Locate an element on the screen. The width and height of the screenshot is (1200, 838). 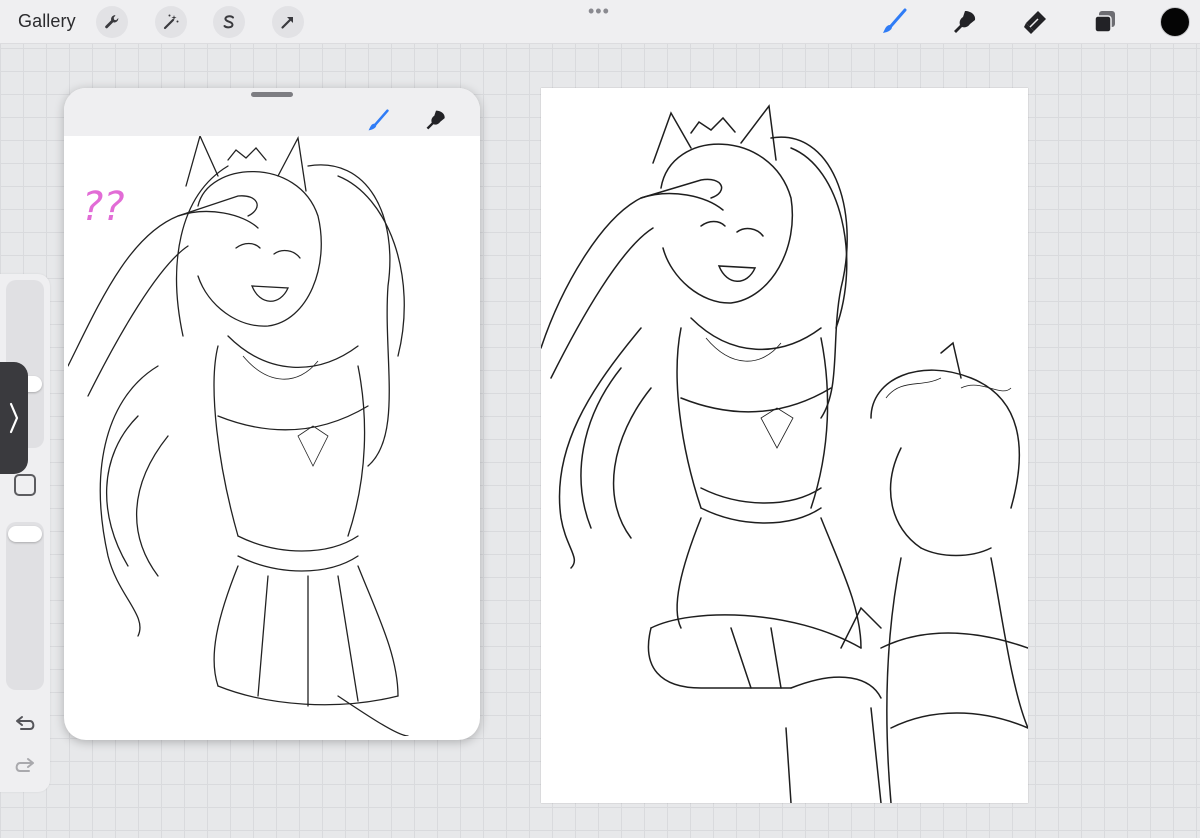
undo-icon is located at coordinates (25, 724).